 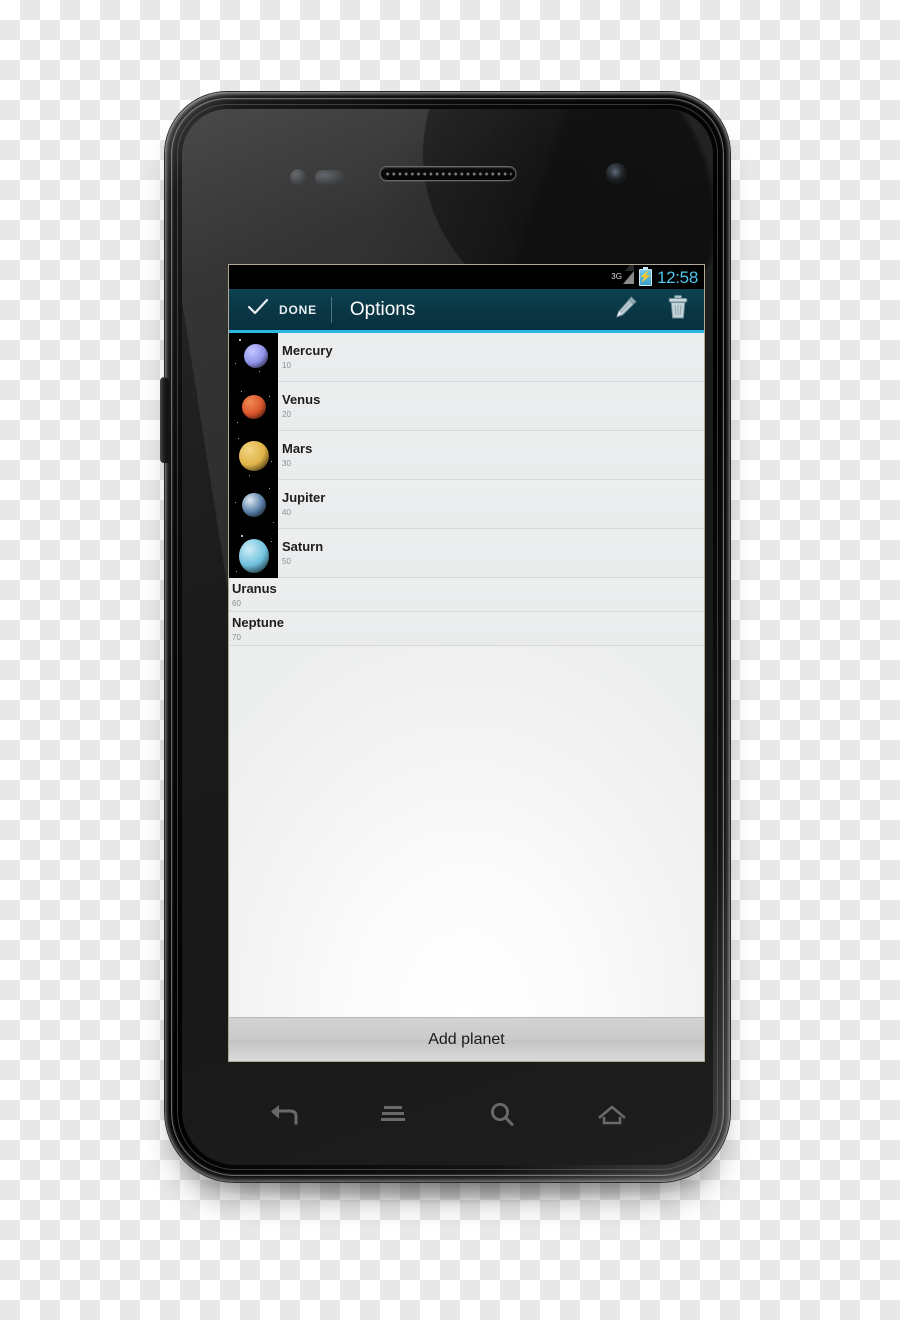 I want to click on trash-icon, so click(x=678, y=309).